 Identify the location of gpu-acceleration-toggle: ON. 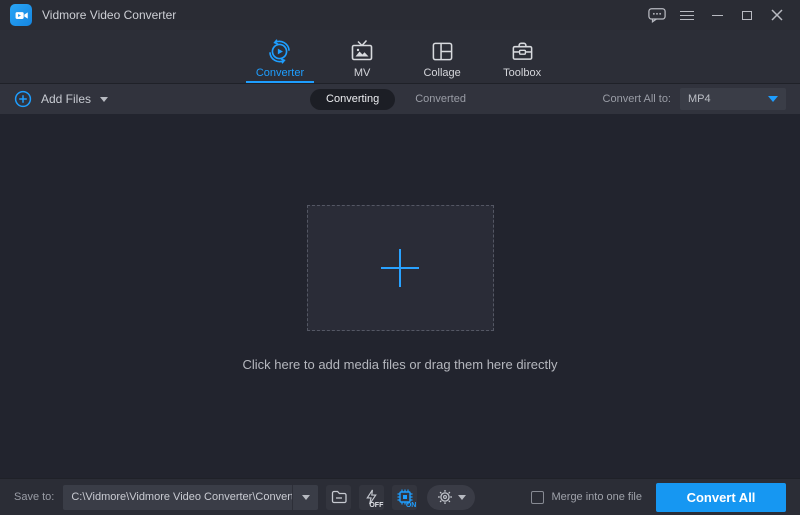
(405, 497).